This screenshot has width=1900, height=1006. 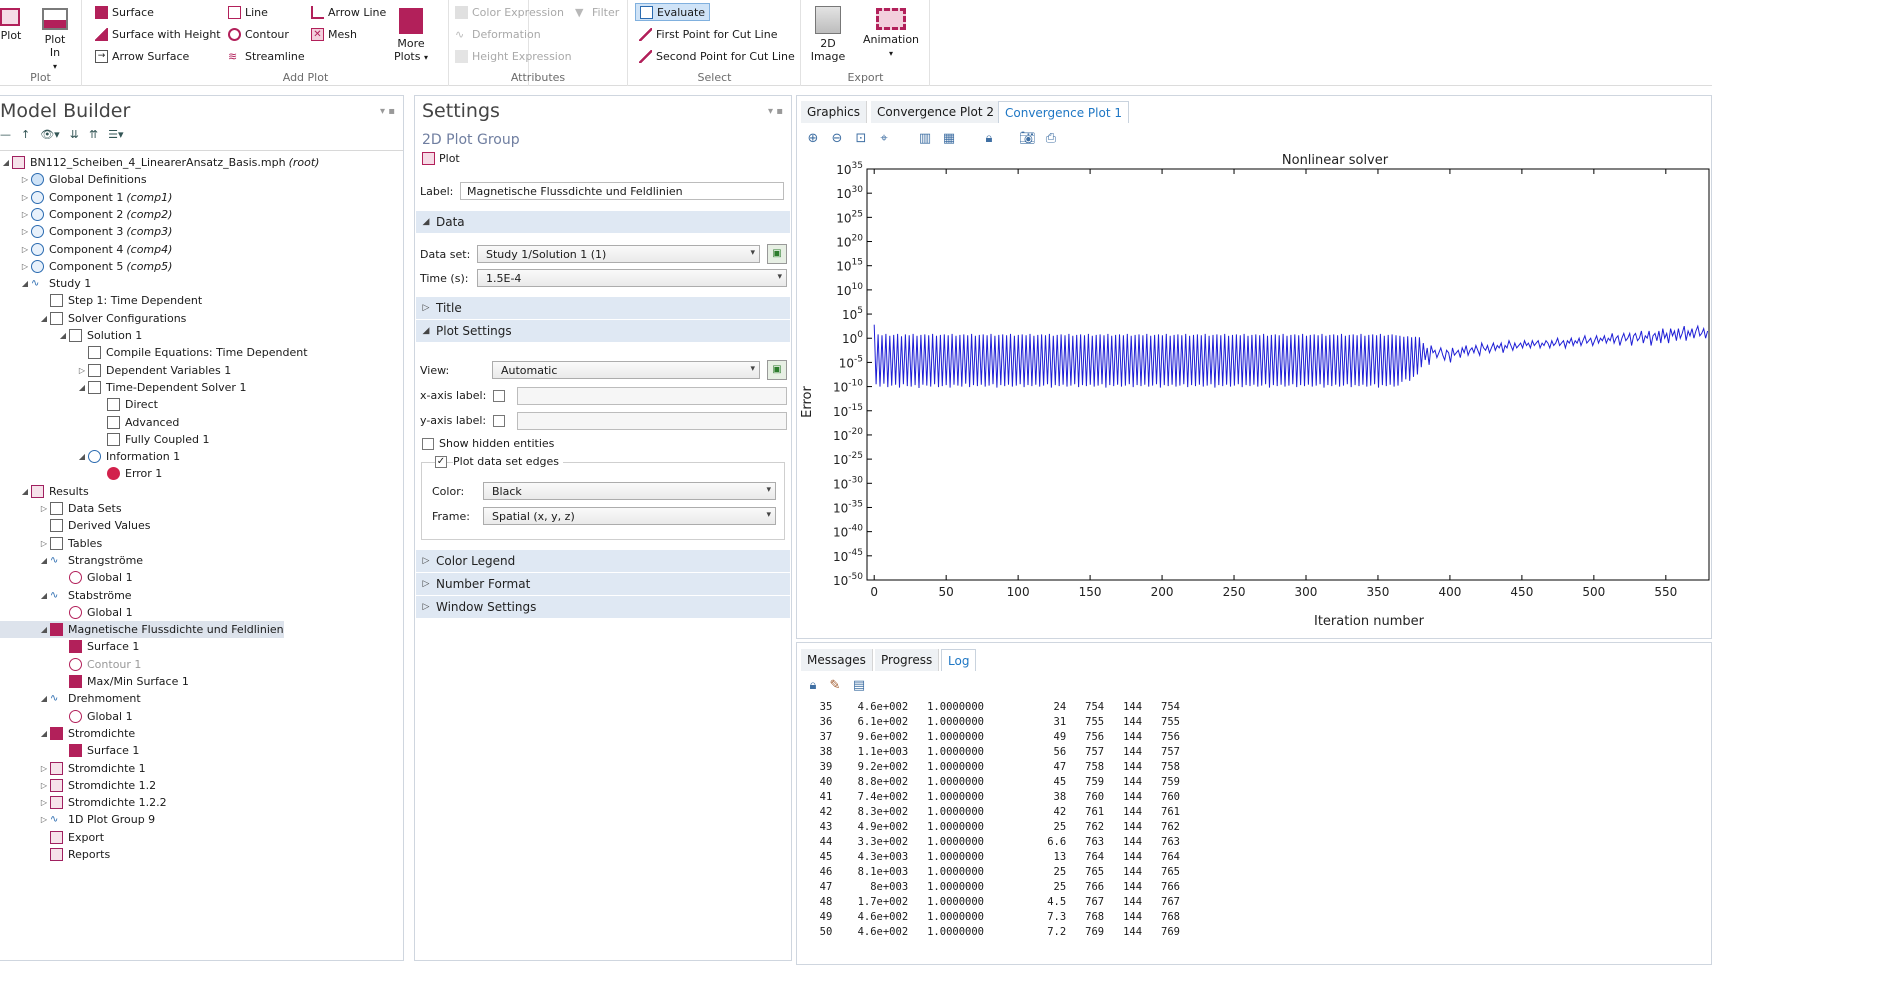 I want to click on deformation-button: ∿ Deformation, so click(x=498, y=34).